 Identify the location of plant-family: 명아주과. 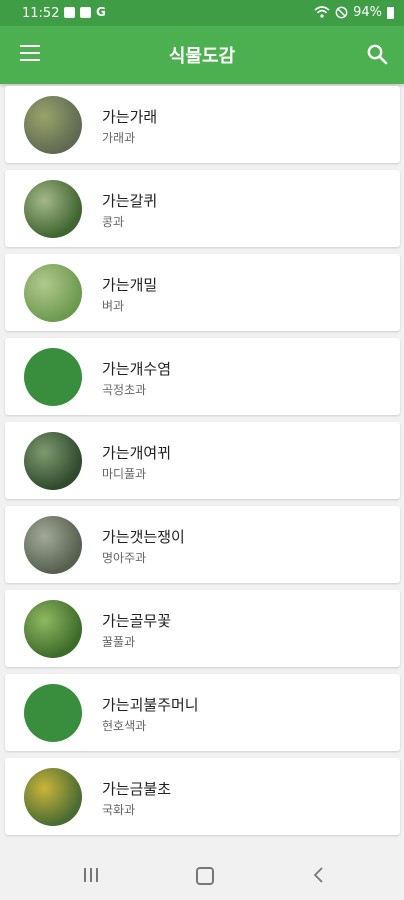
(124, 558).